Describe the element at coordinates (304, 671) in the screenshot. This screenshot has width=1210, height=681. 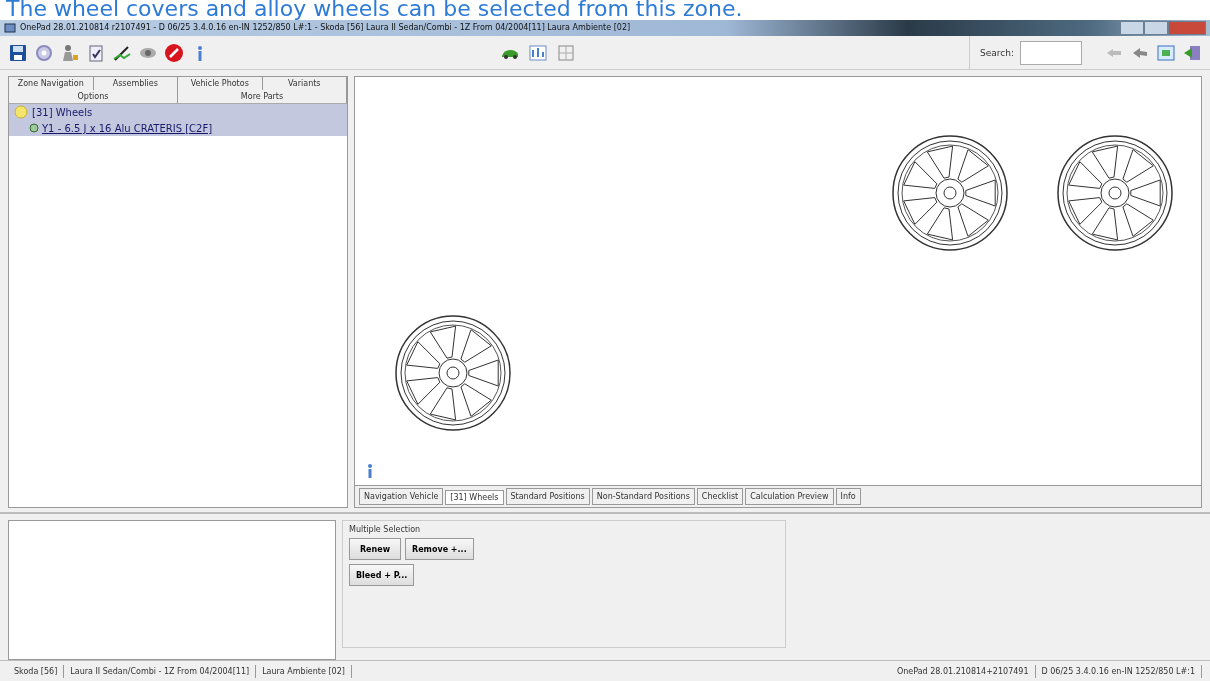
I see `status-text: Laura Ambiente [02]` at that location.